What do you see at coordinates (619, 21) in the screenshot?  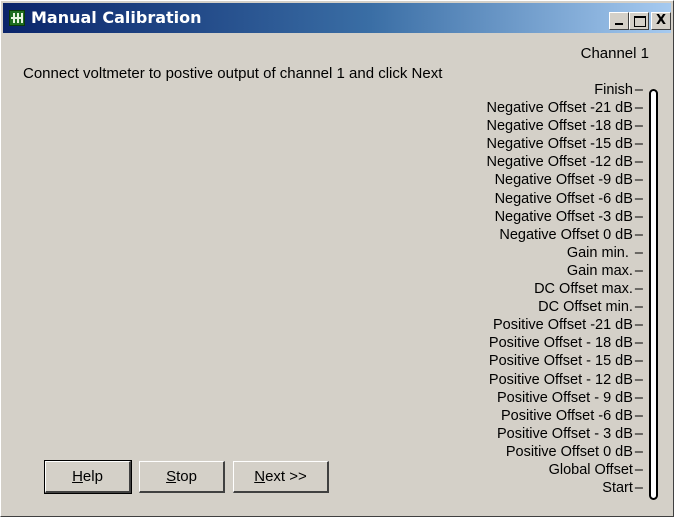 I see `minimize-button` at bounding box center [619, 21].